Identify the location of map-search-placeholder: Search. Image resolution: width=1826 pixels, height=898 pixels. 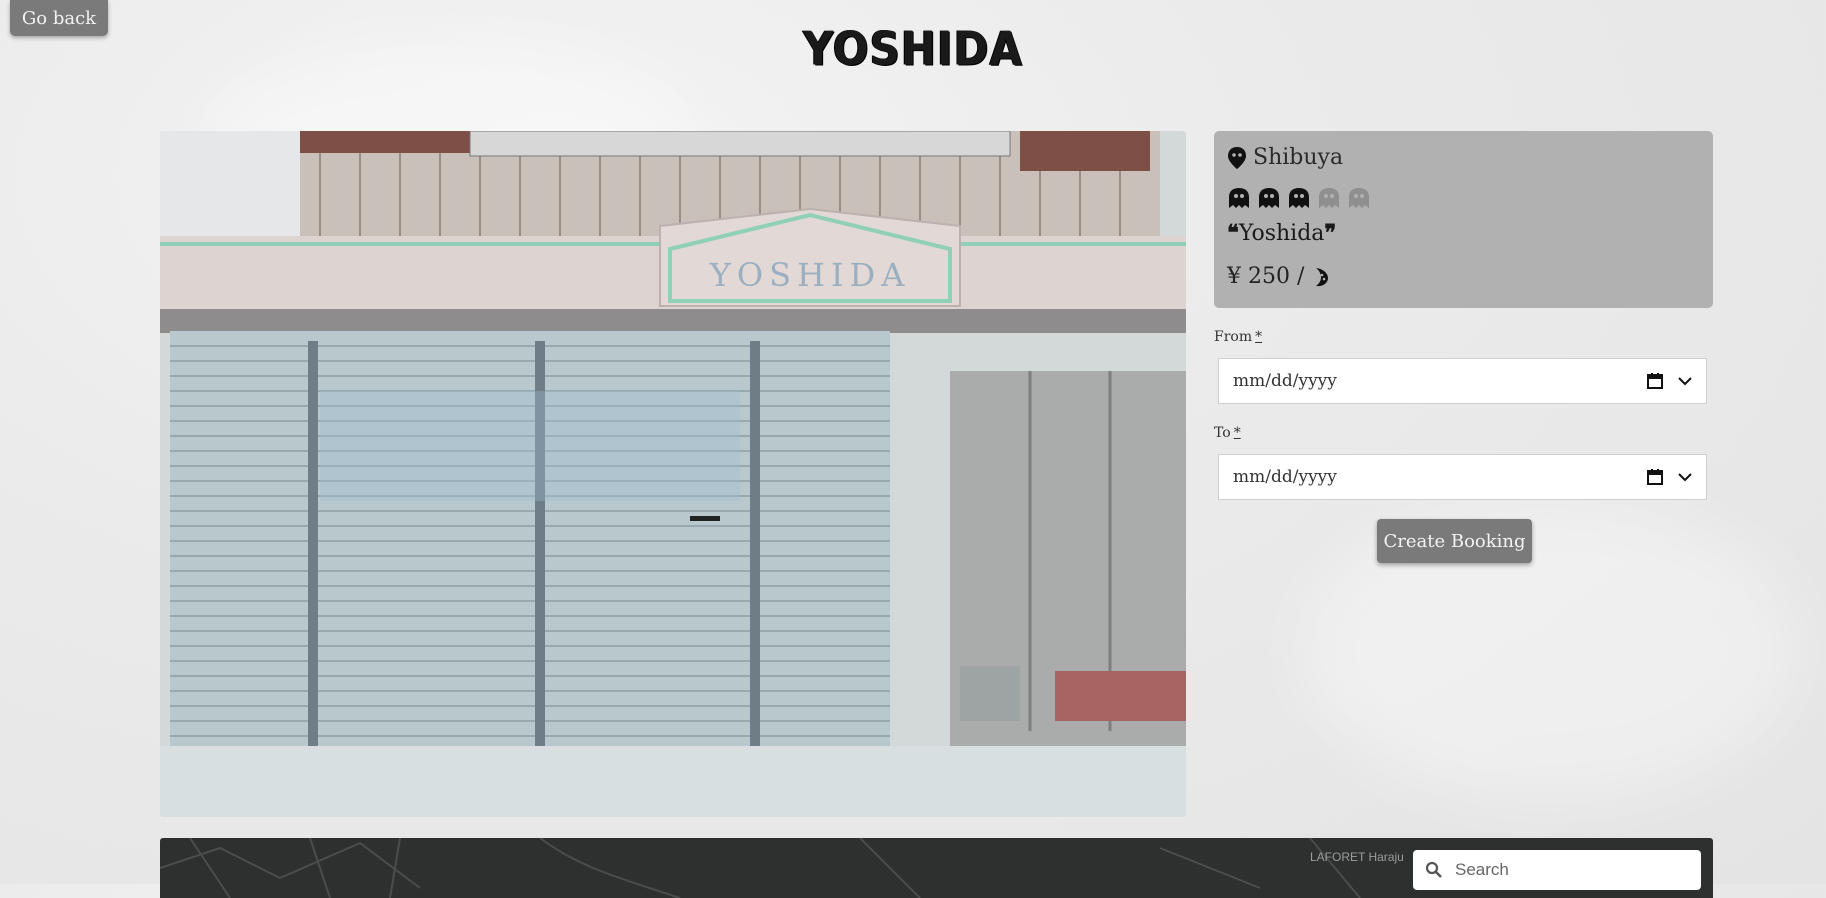
(1482, 869).